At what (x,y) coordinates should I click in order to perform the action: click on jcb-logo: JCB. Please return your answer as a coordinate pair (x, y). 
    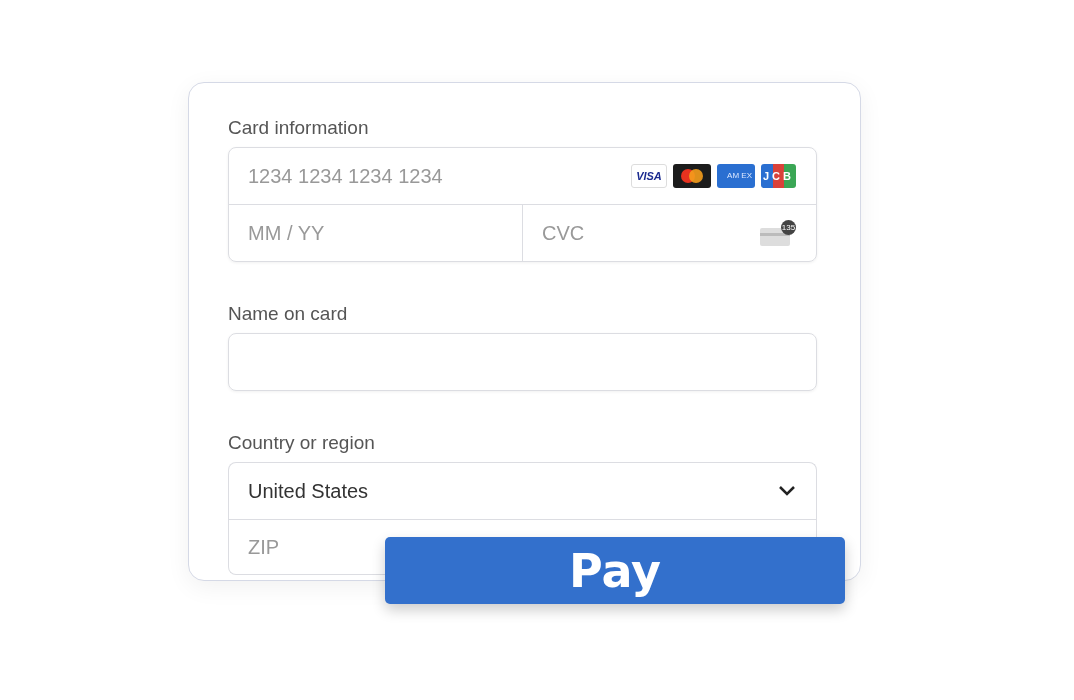
    Looking at the image, I should click on (778, 176).